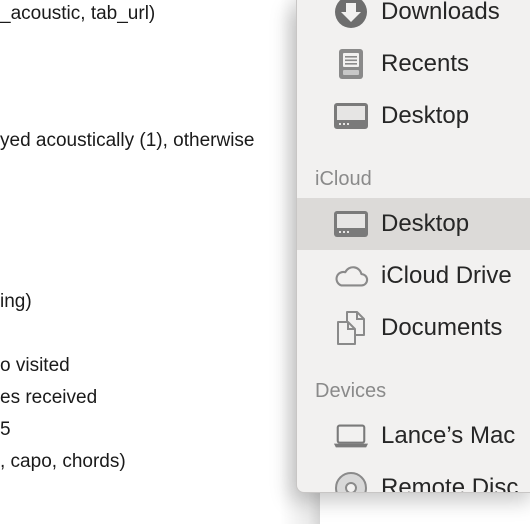 The height and width of the screenshot is (524, 530). I want to click on sidebar-item-label: iCloud Drive, so click(446, 275).